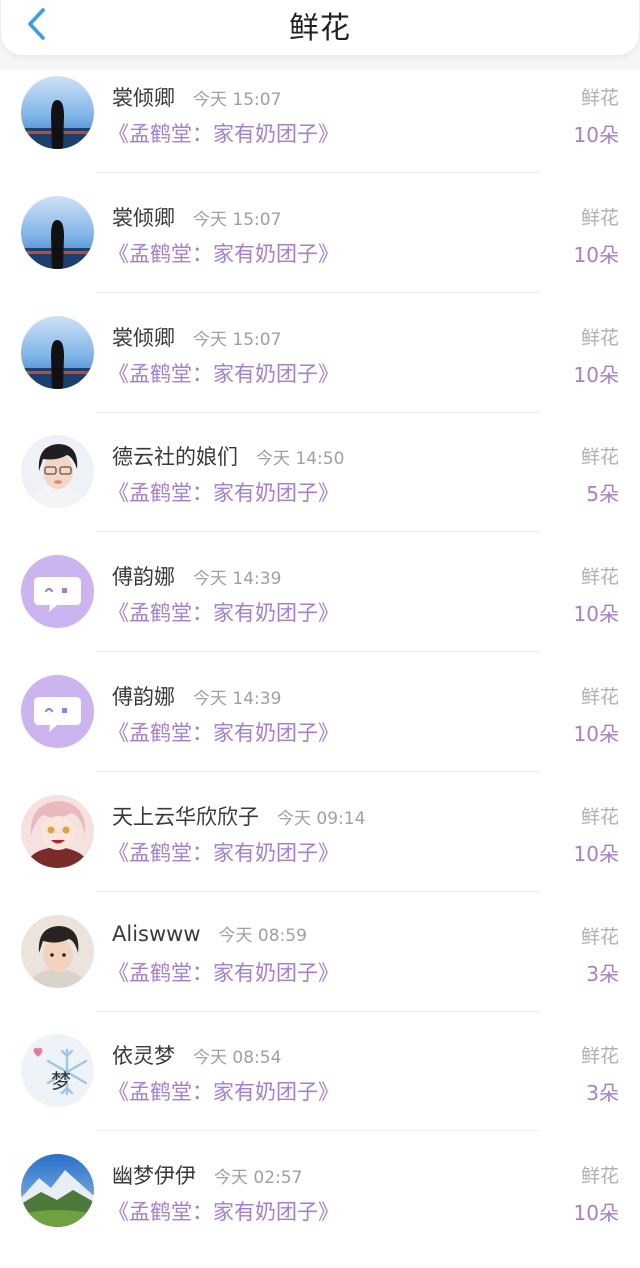 Image resolution: width=640 pixels, height=1268 pixels. What do you see at coordinates (185, 816) in the screenshot?
I see `user-name: 天上云华欣欣子` at bounding box center [185, 816].